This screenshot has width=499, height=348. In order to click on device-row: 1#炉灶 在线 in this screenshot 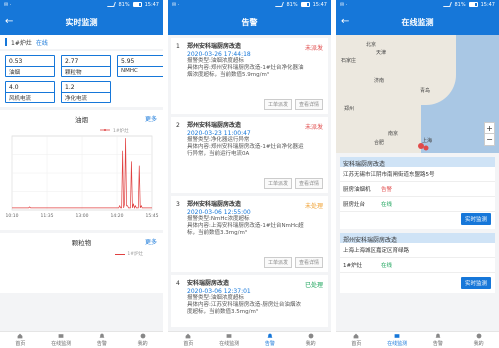, I will do `click(81, 42)`.